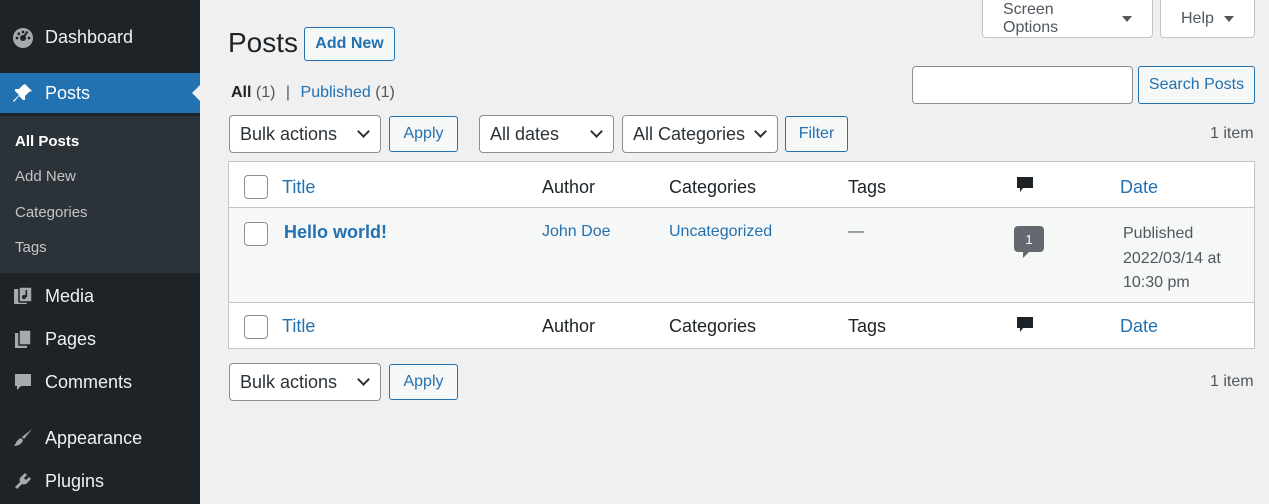  I want to click on comment-count-badge: 1, so click(1029, 242).